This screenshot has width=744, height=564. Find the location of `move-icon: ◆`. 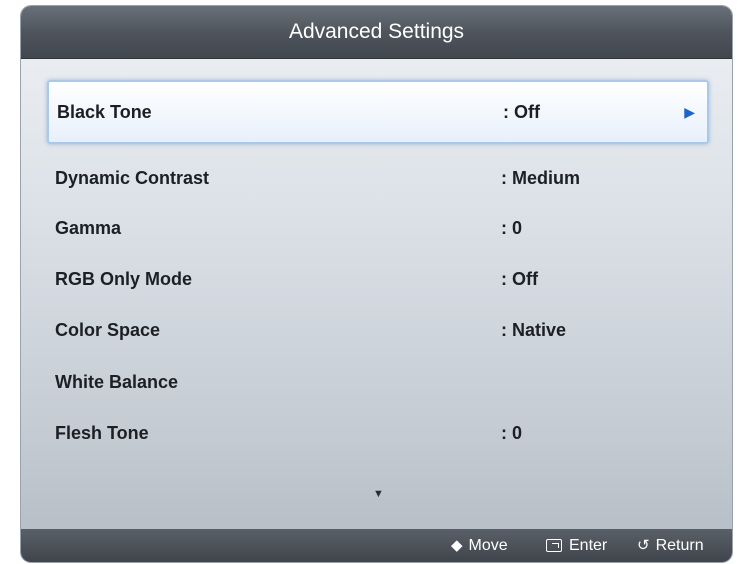

move-icon: ◆ is located at coordinates (457, 545).